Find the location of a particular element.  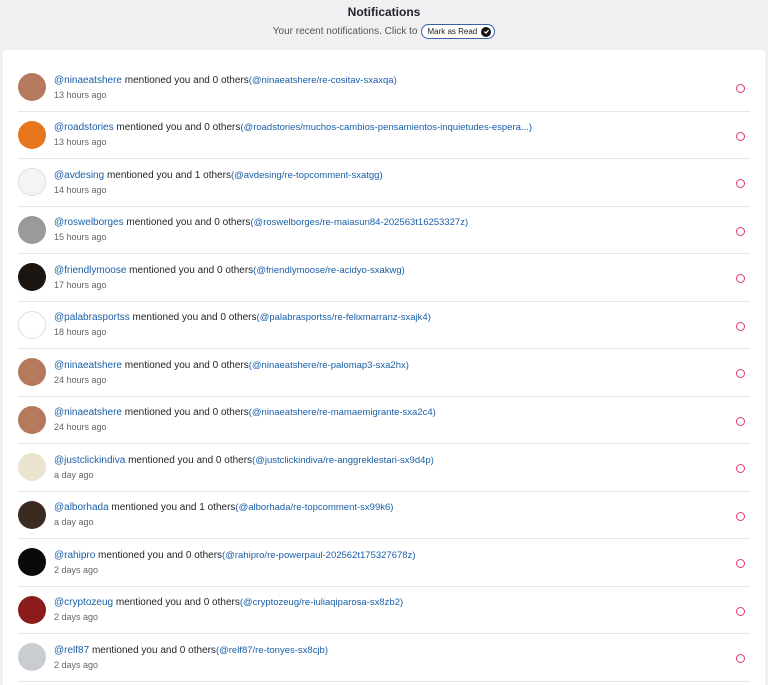

notification-user-link: @justclickindiva is located at coordinates (89, 460).